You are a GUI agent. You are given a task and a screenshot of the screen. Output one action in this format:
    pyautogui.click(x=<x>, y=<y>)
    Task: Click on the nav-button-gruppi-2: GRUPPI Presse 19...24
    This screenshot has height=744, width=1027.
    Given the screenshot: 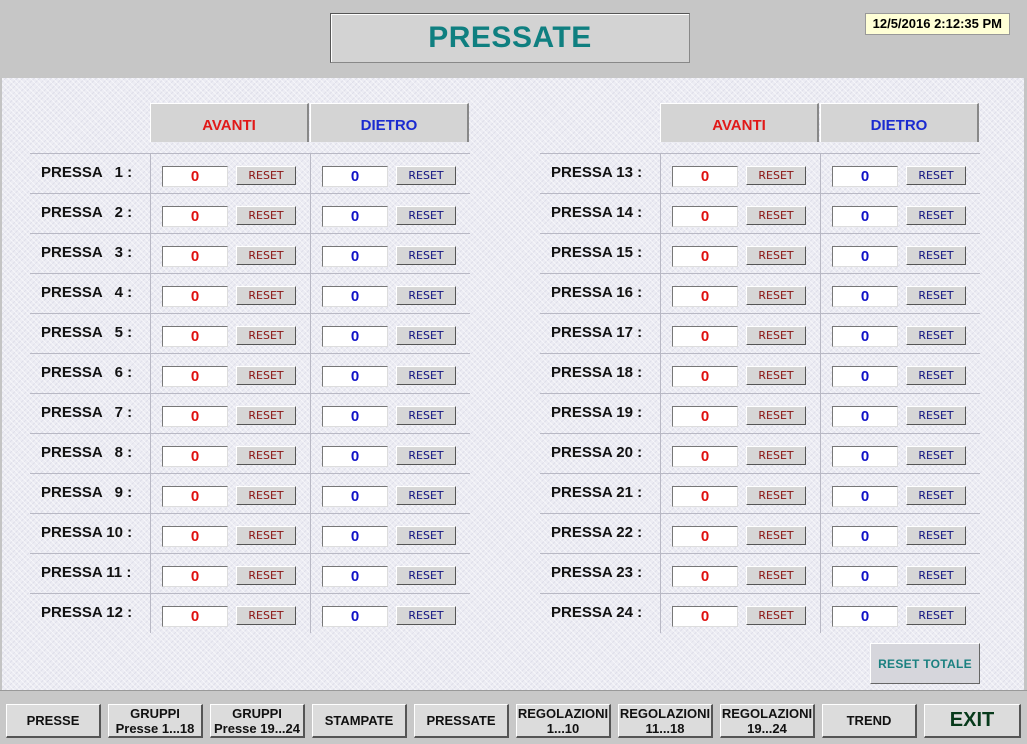 What is the action you would take?
    pyautogui.click(x=257, y=721)
    